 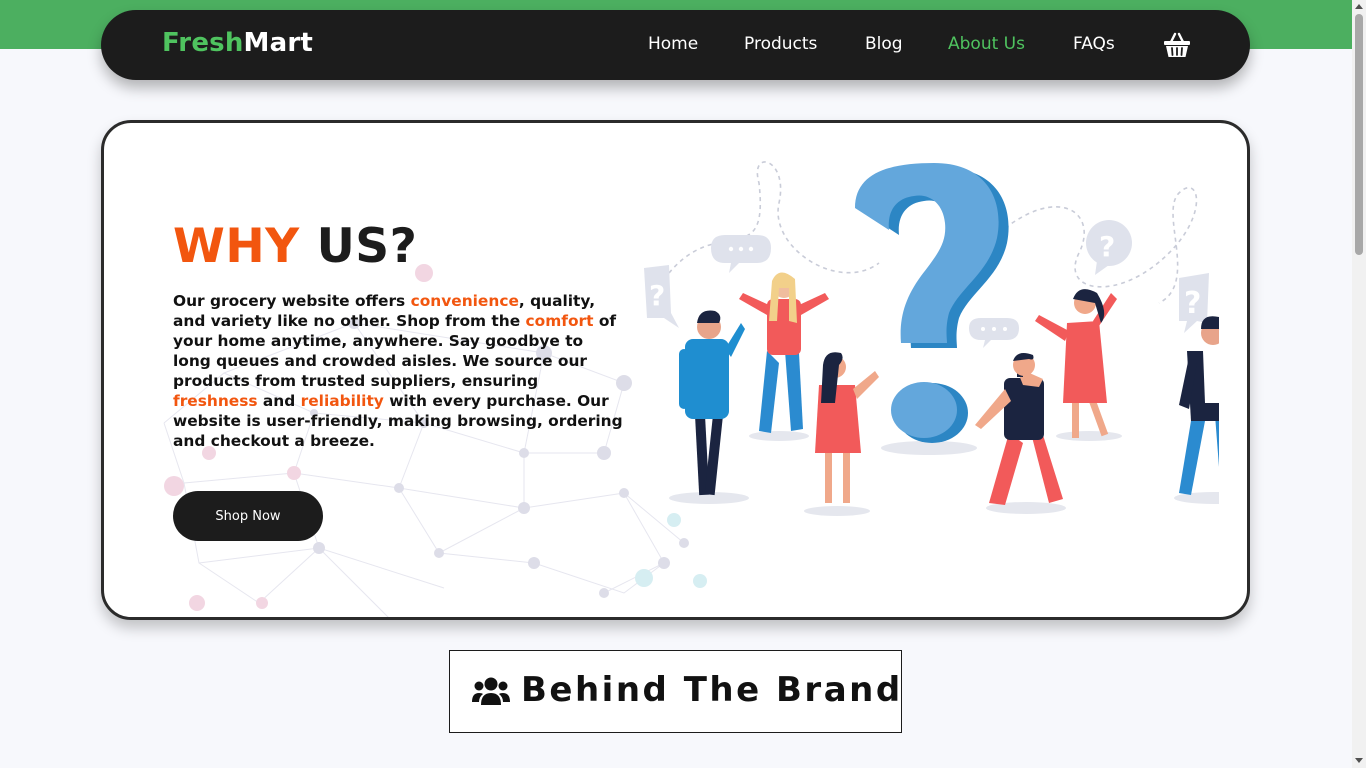 What do you see at coordinates (292, 301) in the screenshot?
I see `hero-text-1: Our grocery website offers` at bounding box center [292, 301].